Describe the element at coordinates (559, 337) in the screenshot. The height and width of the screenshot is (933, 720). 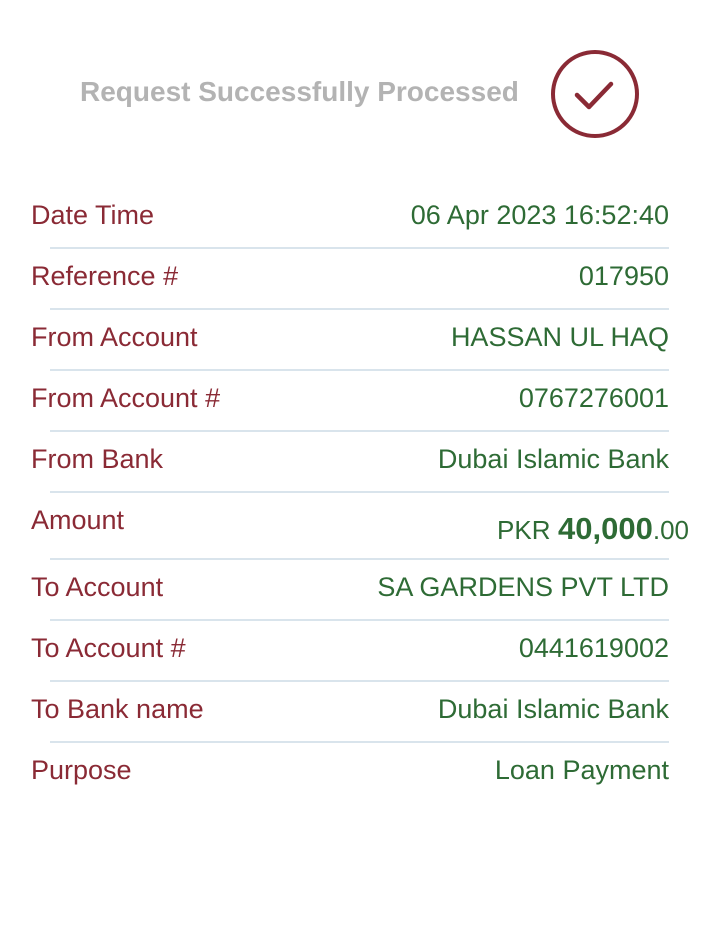
I see `detail-value: HASSAN UL HAQ` at that location.